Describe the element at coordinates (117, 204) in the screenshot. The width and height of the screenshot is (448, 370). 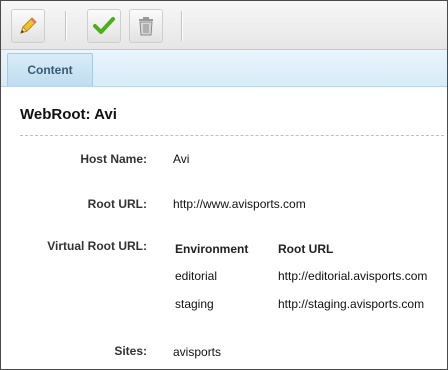
I see `root-url-label: Root URL:` at that location.